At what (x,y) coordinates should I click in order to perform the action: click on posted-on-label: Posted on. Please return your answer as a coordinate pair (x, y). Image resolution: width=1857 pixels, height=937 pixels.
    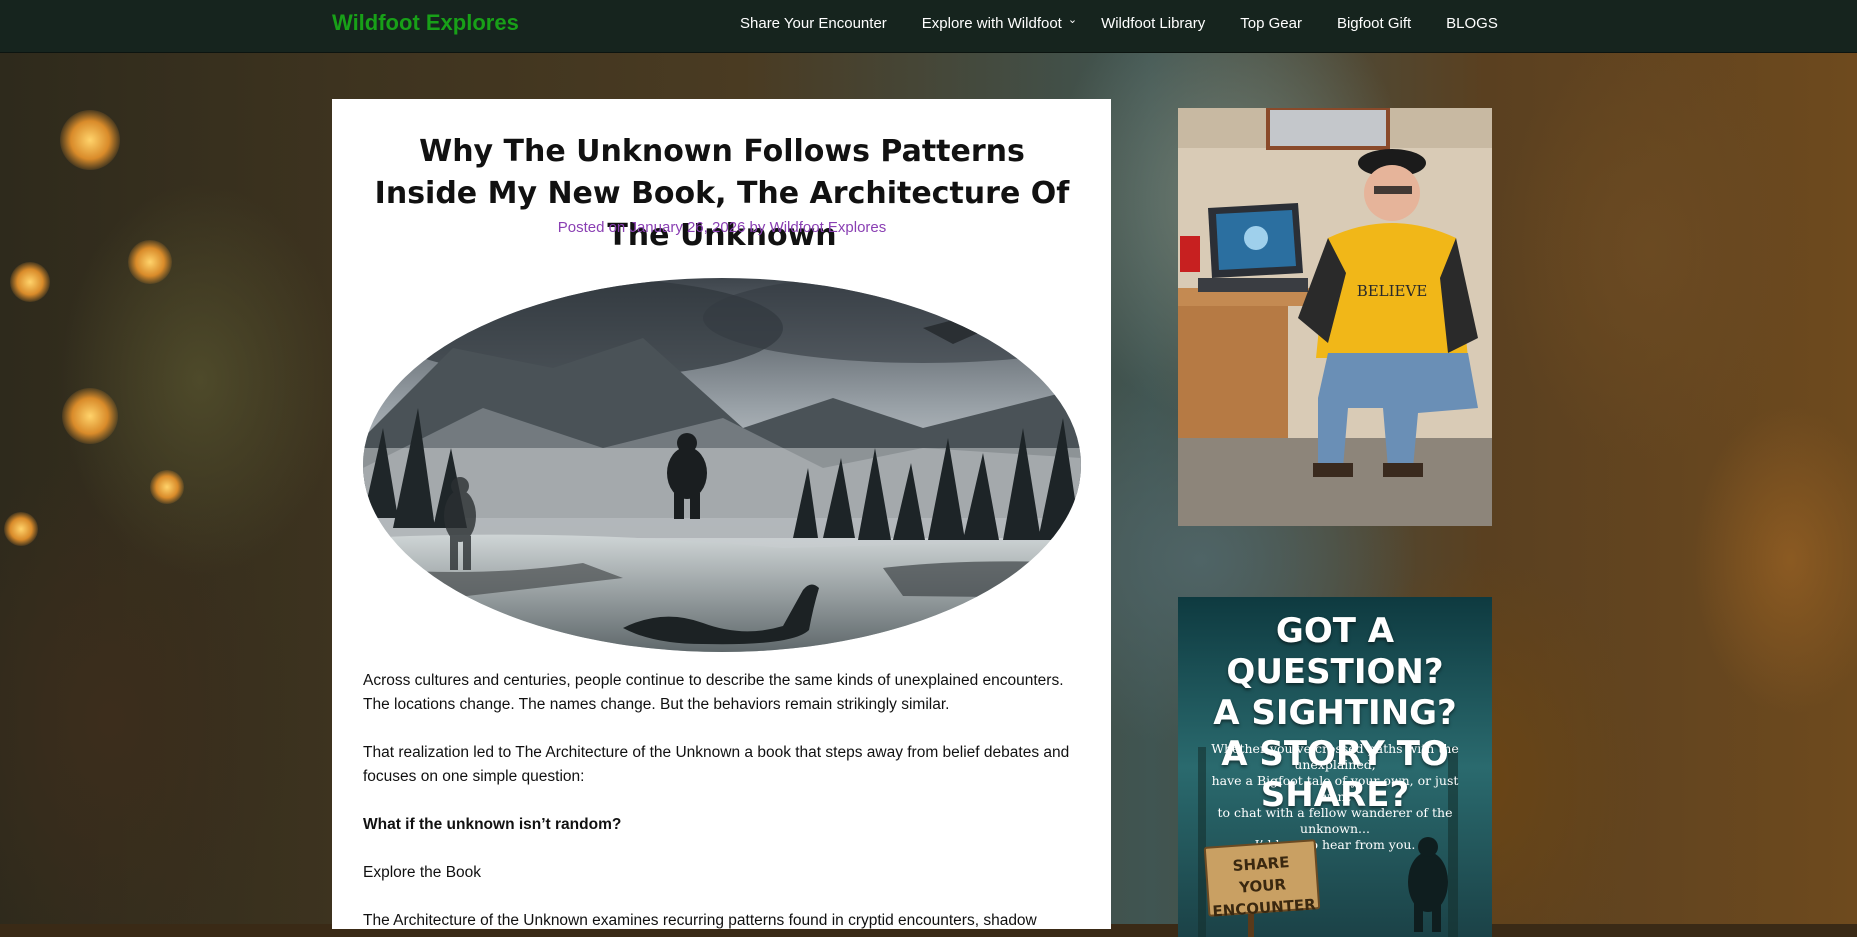
    Looking at the image, I should click on (591, 227).